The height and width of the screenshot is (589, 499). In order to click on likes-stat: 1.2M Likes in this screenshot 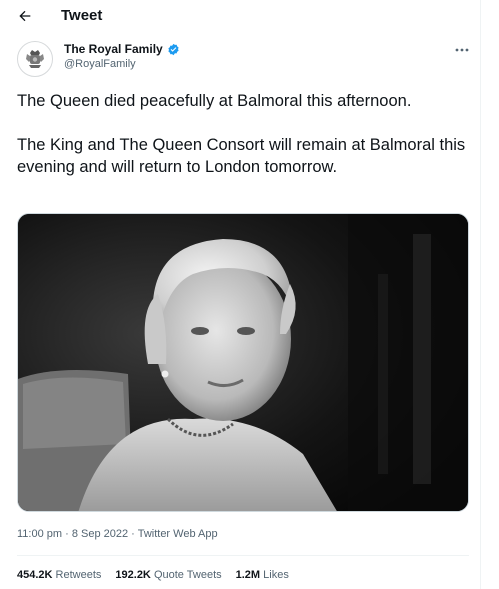, I will do `click(262, 575)`.